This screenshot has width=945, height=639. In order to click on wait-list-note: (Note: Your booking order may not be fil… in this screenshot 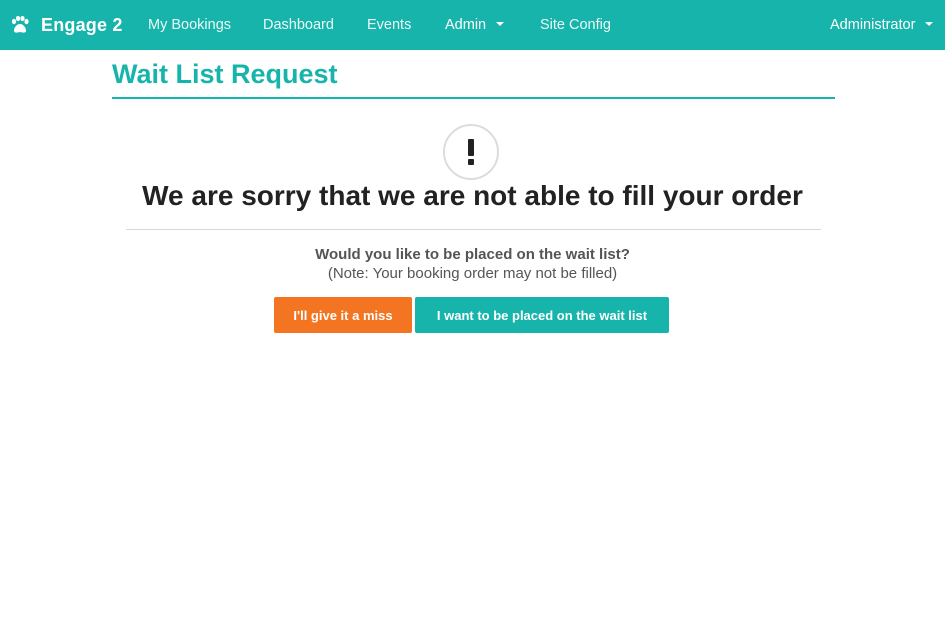, I will do `click(472, 273)`.